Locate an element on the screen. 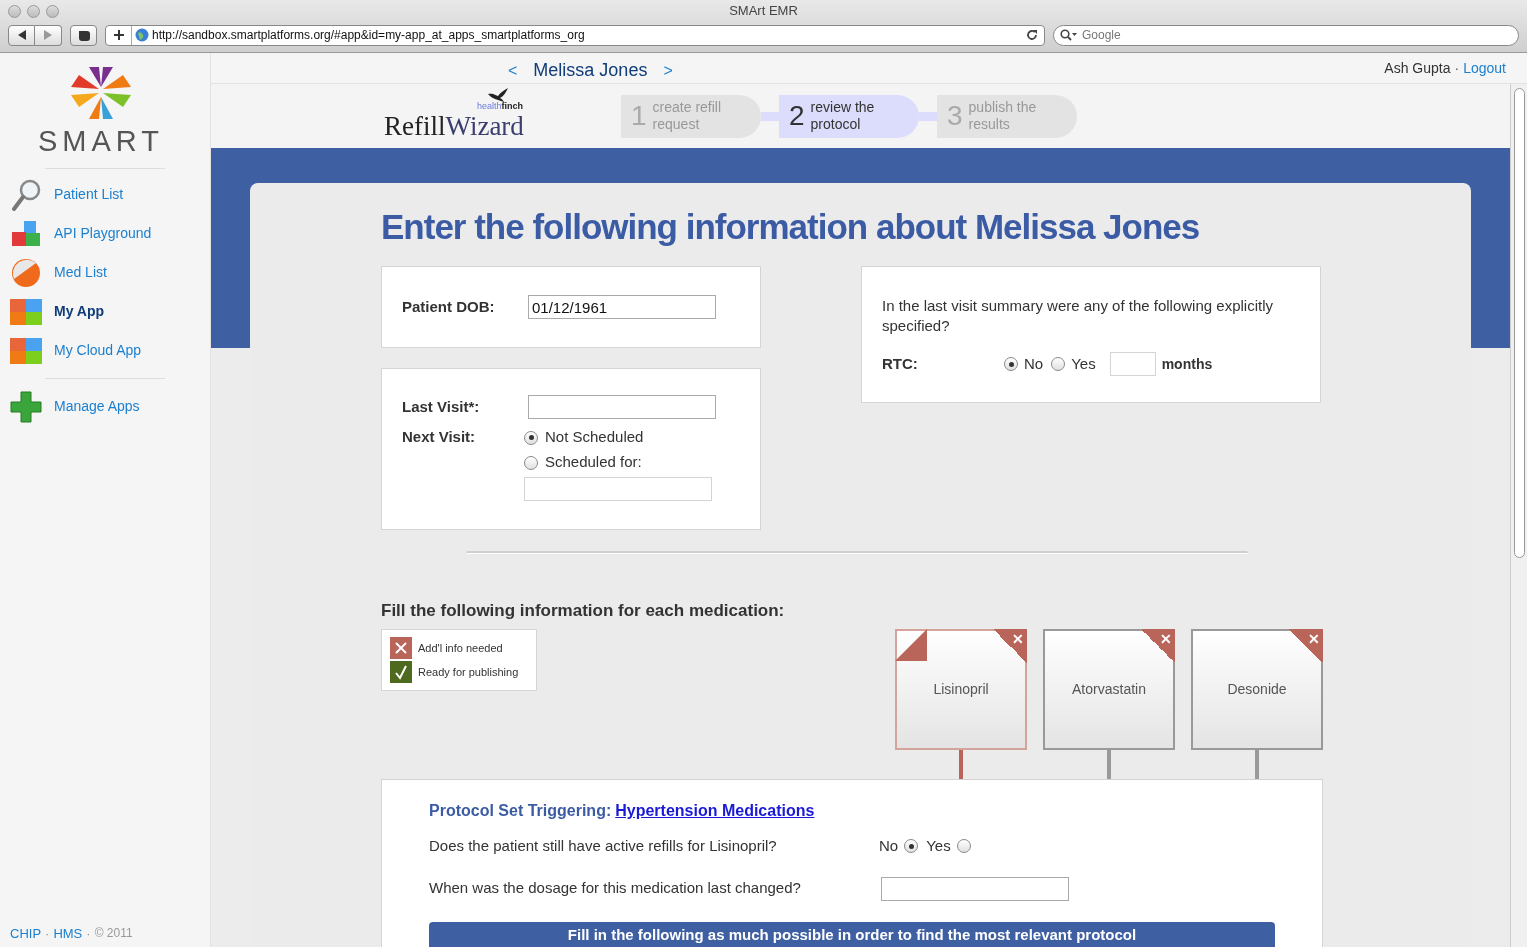  reload-icon is located at coordinates (1032, 35).